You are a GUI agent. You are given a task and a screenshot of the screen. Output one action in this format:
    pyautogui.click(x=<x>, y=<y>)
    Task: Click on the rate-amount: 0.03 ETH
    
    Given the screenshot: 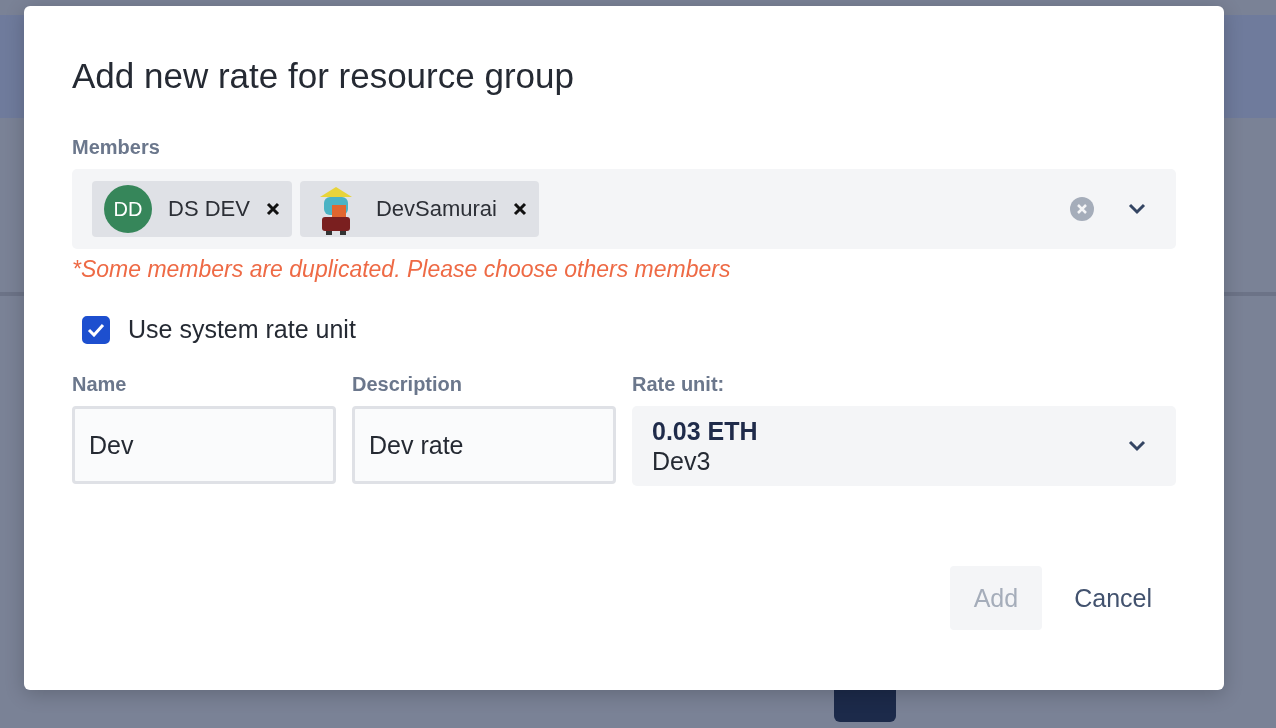 What is the action you would take?
    pyautogui.click(x=705, y=431)
    